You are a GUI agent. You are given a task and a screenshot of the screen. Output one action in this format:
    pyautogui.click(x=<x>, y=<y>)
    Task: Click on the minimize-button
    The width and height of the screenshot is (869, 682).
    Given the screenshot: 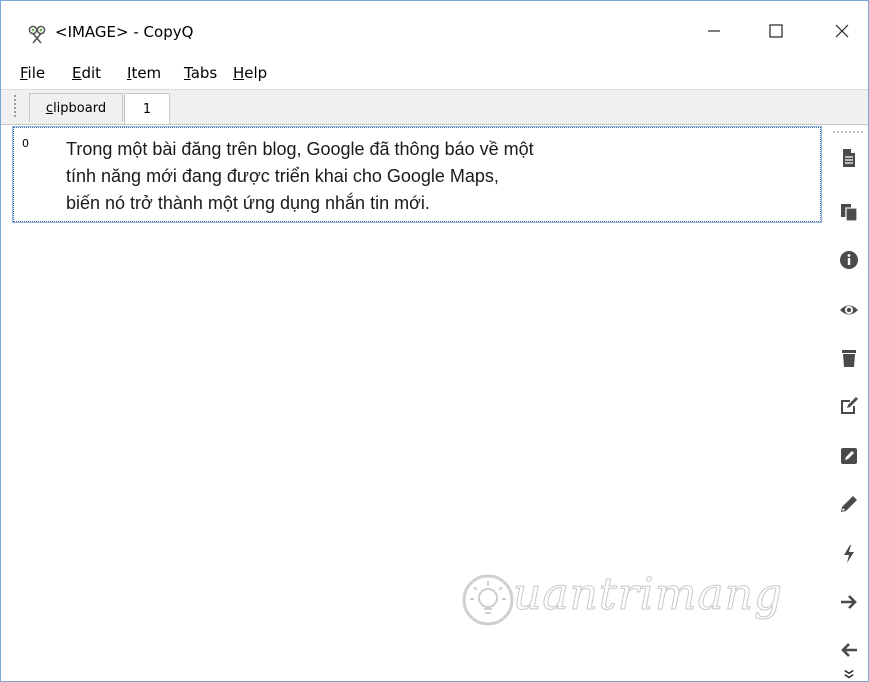 What is the action you would take?
    pyautogui.click(x=714, y=31)
    